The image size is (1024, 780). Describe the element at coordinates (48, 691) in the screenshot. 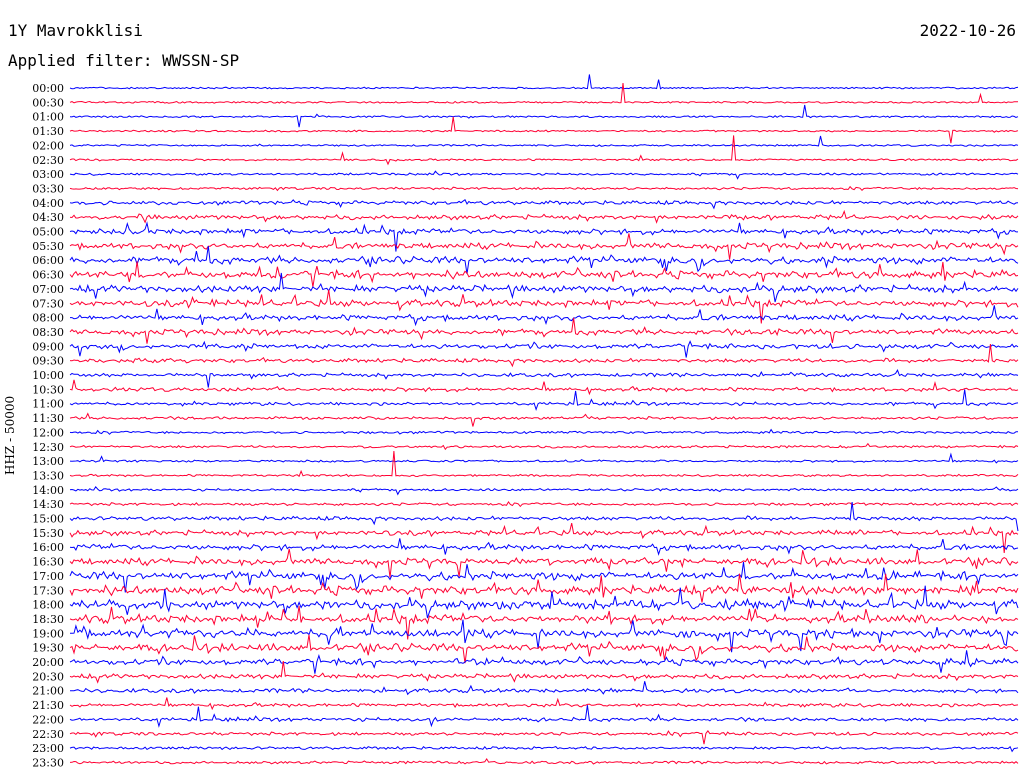

I see `row-time-label: 21:00` at that location.